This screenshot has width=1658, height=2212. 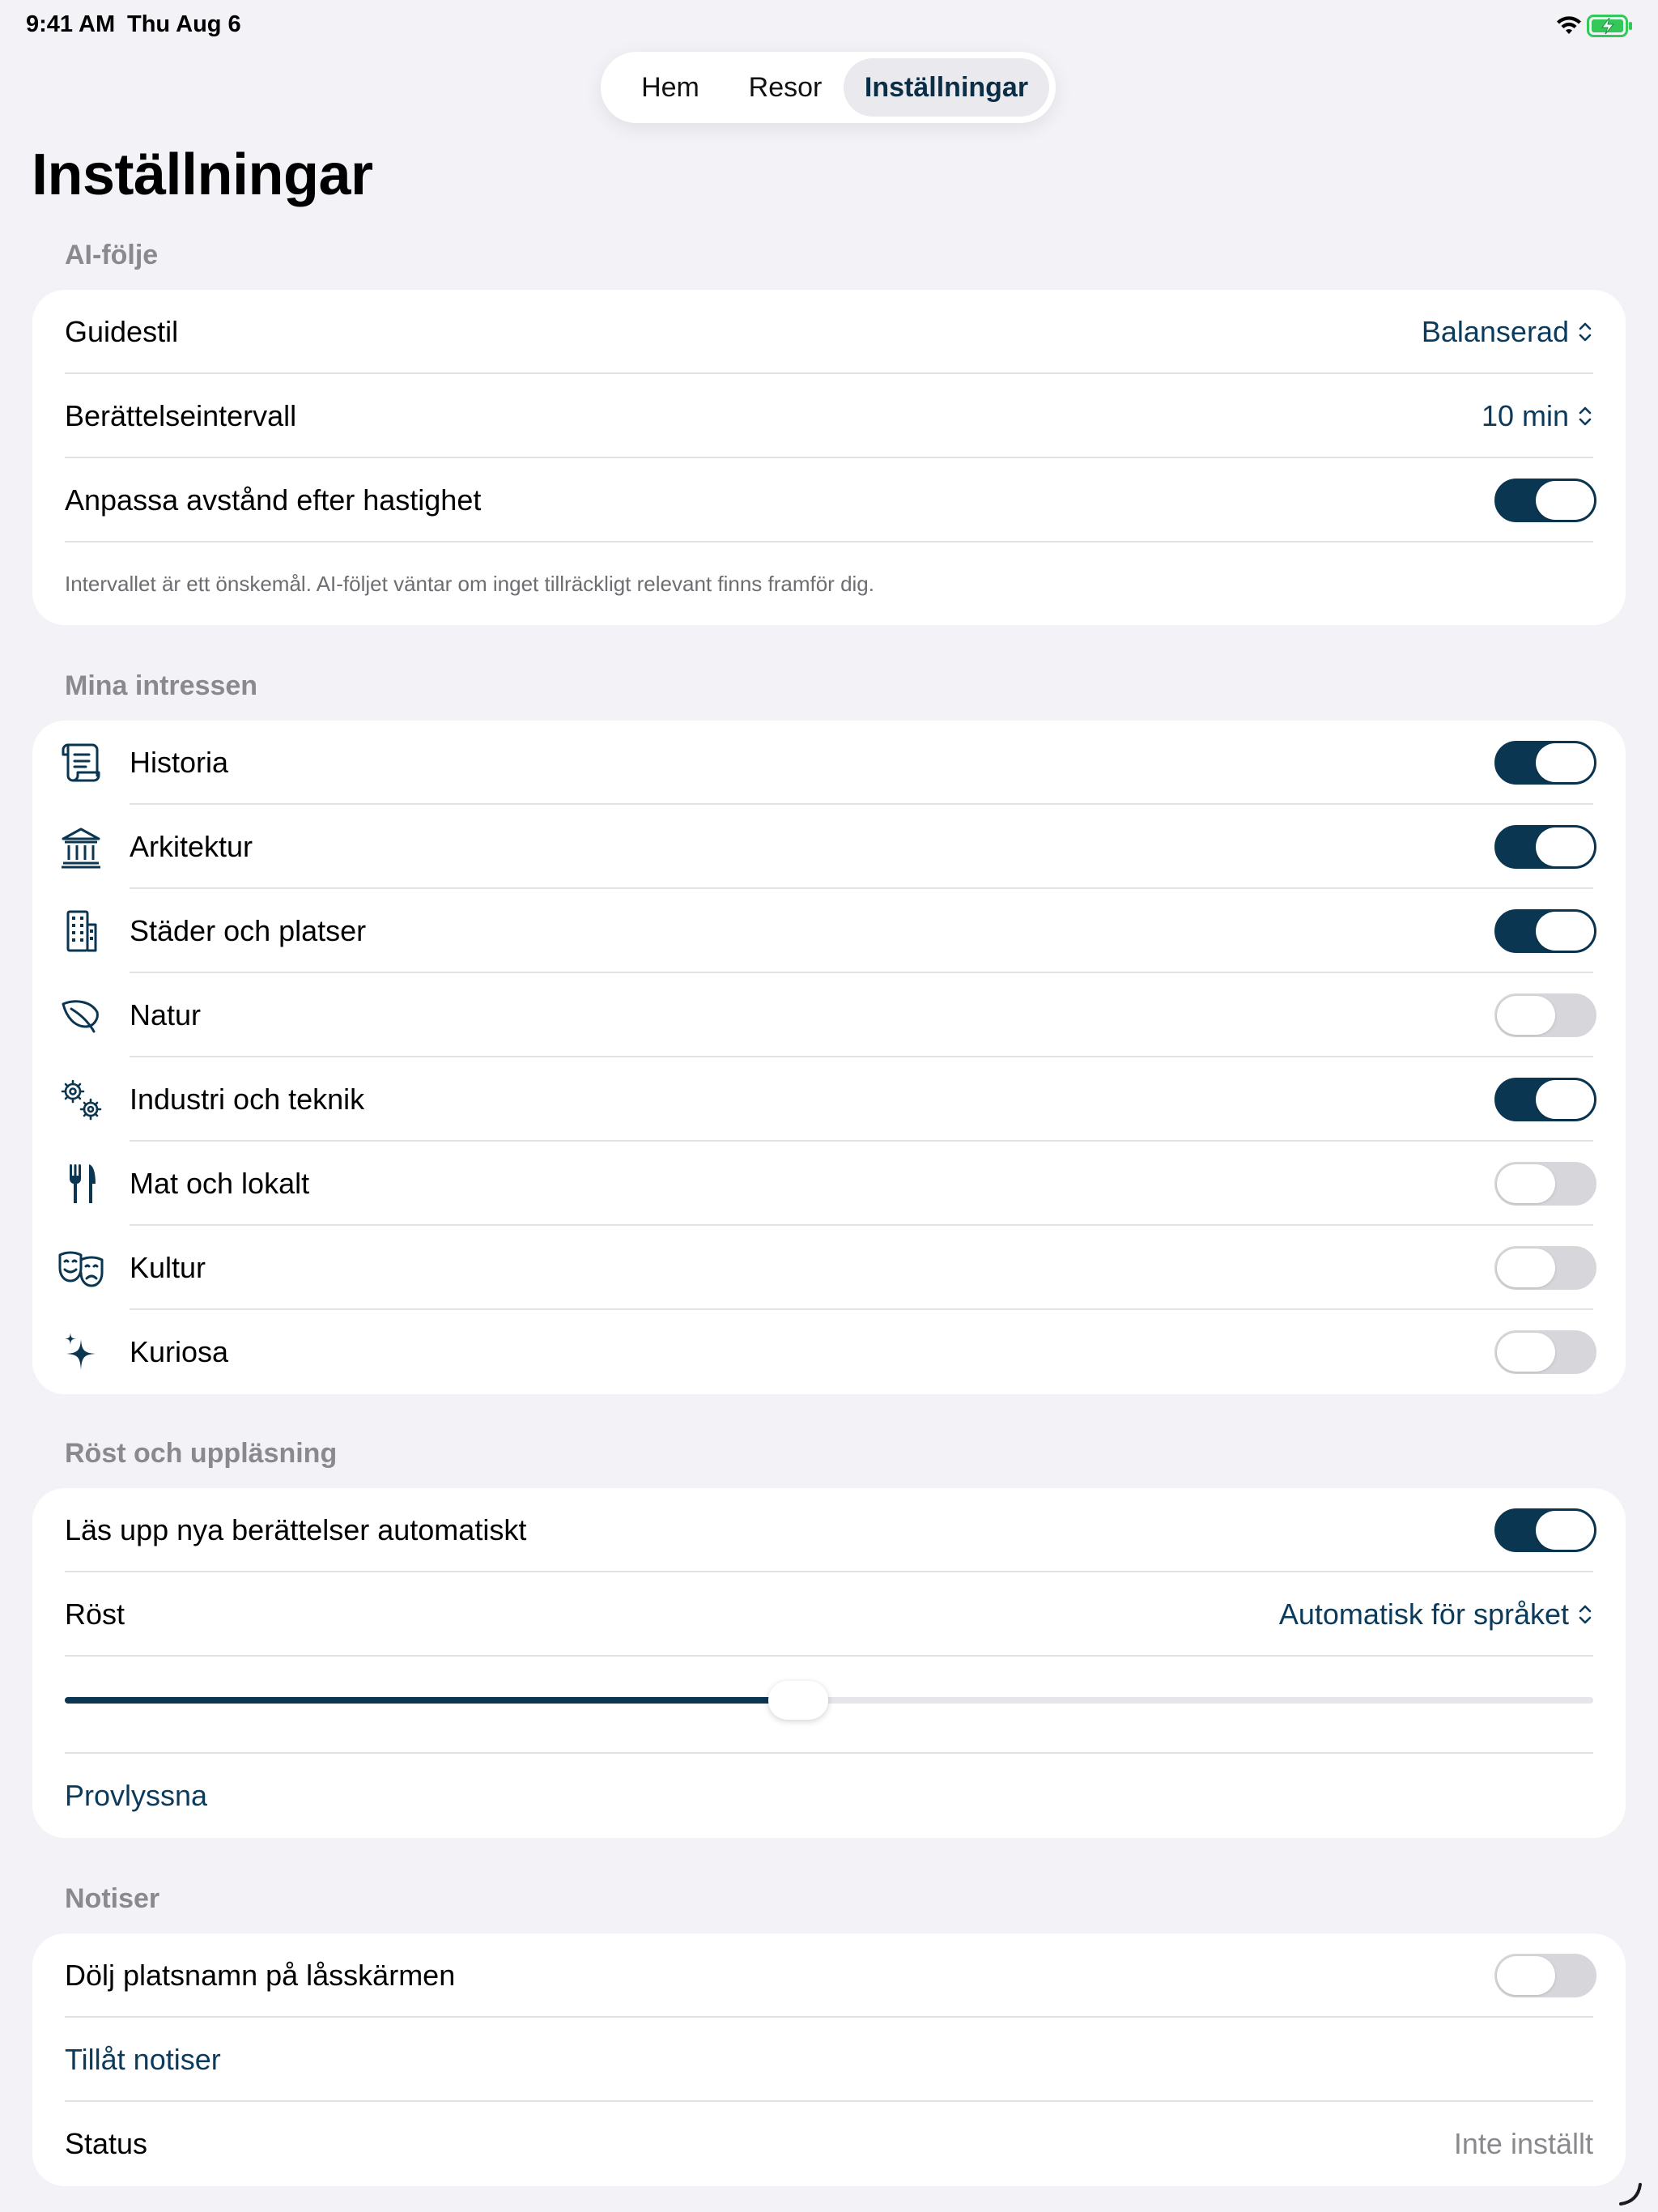 What do you see at coordinates (829, 1976) in the screenshot?
I see `hide-place-names-row: Dölj platsnamn på låsskärmen` at bounding box center [829, 1976].